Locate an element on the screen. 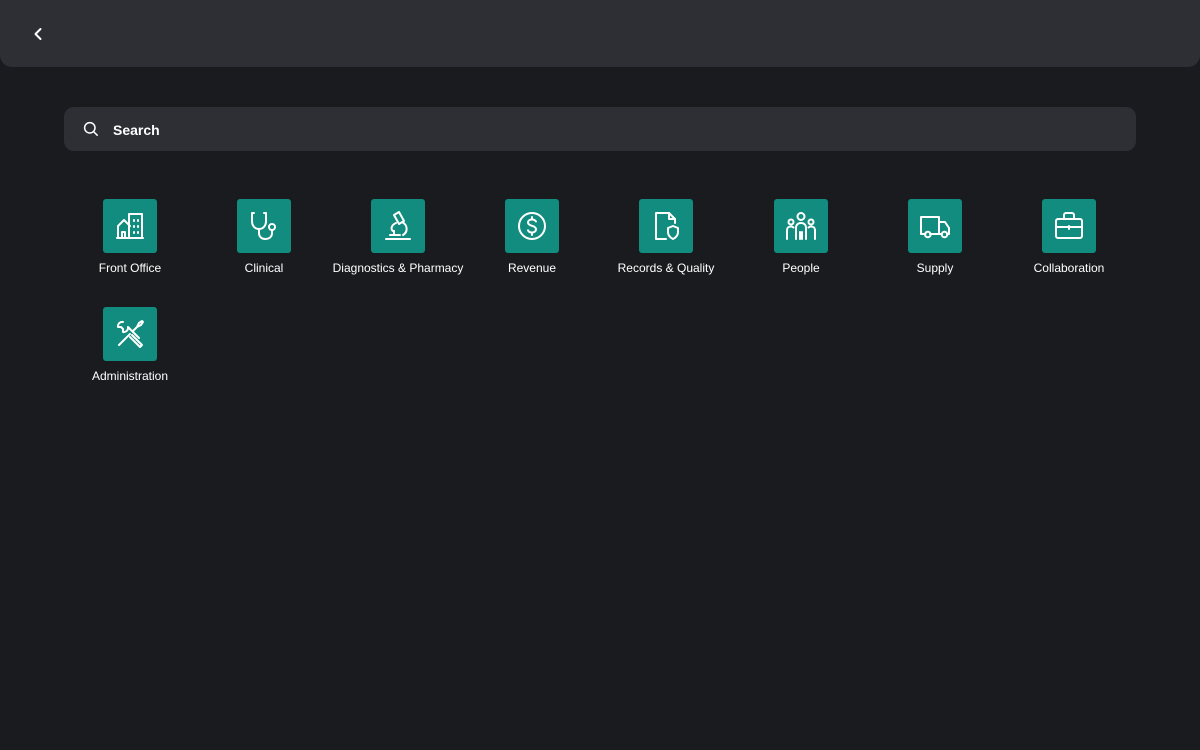  back-button is located at coordinates (38, 34).